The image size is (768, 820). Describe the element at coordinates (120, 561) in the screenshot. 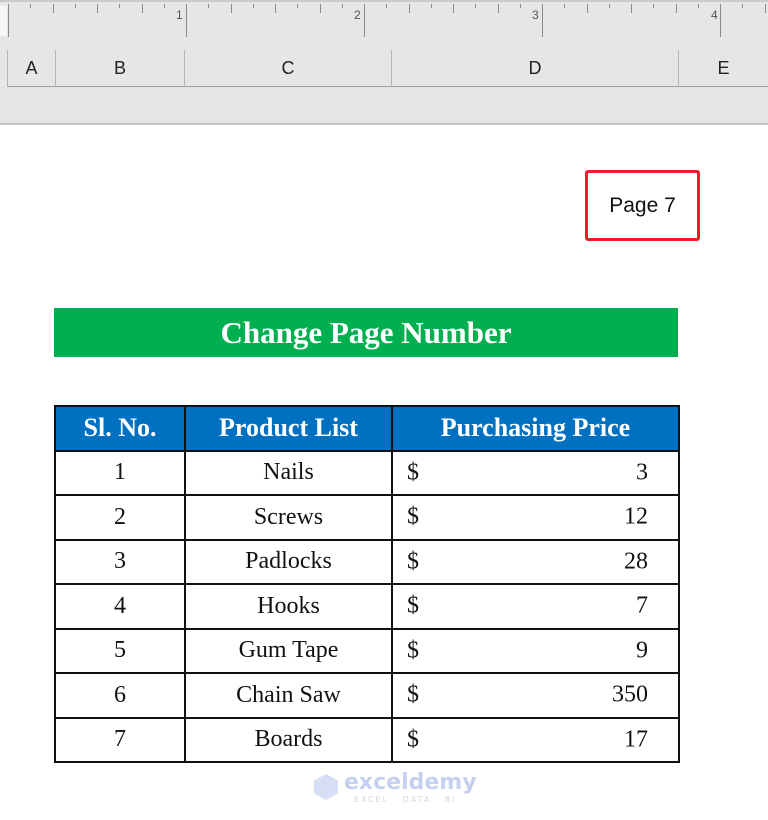

I see `cell-sl-no: 3` at that location.